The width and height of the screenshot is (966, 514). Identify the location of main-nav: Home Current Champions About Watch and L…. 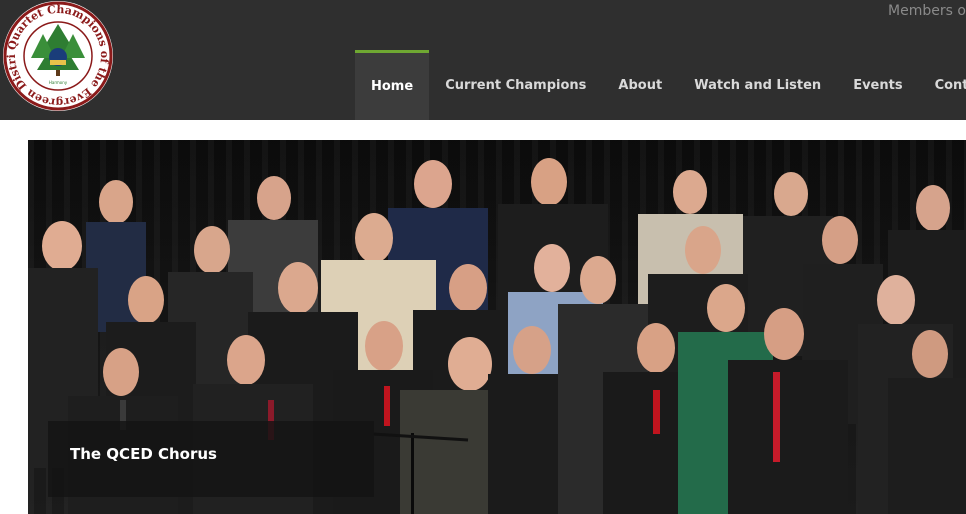
(660, 85).